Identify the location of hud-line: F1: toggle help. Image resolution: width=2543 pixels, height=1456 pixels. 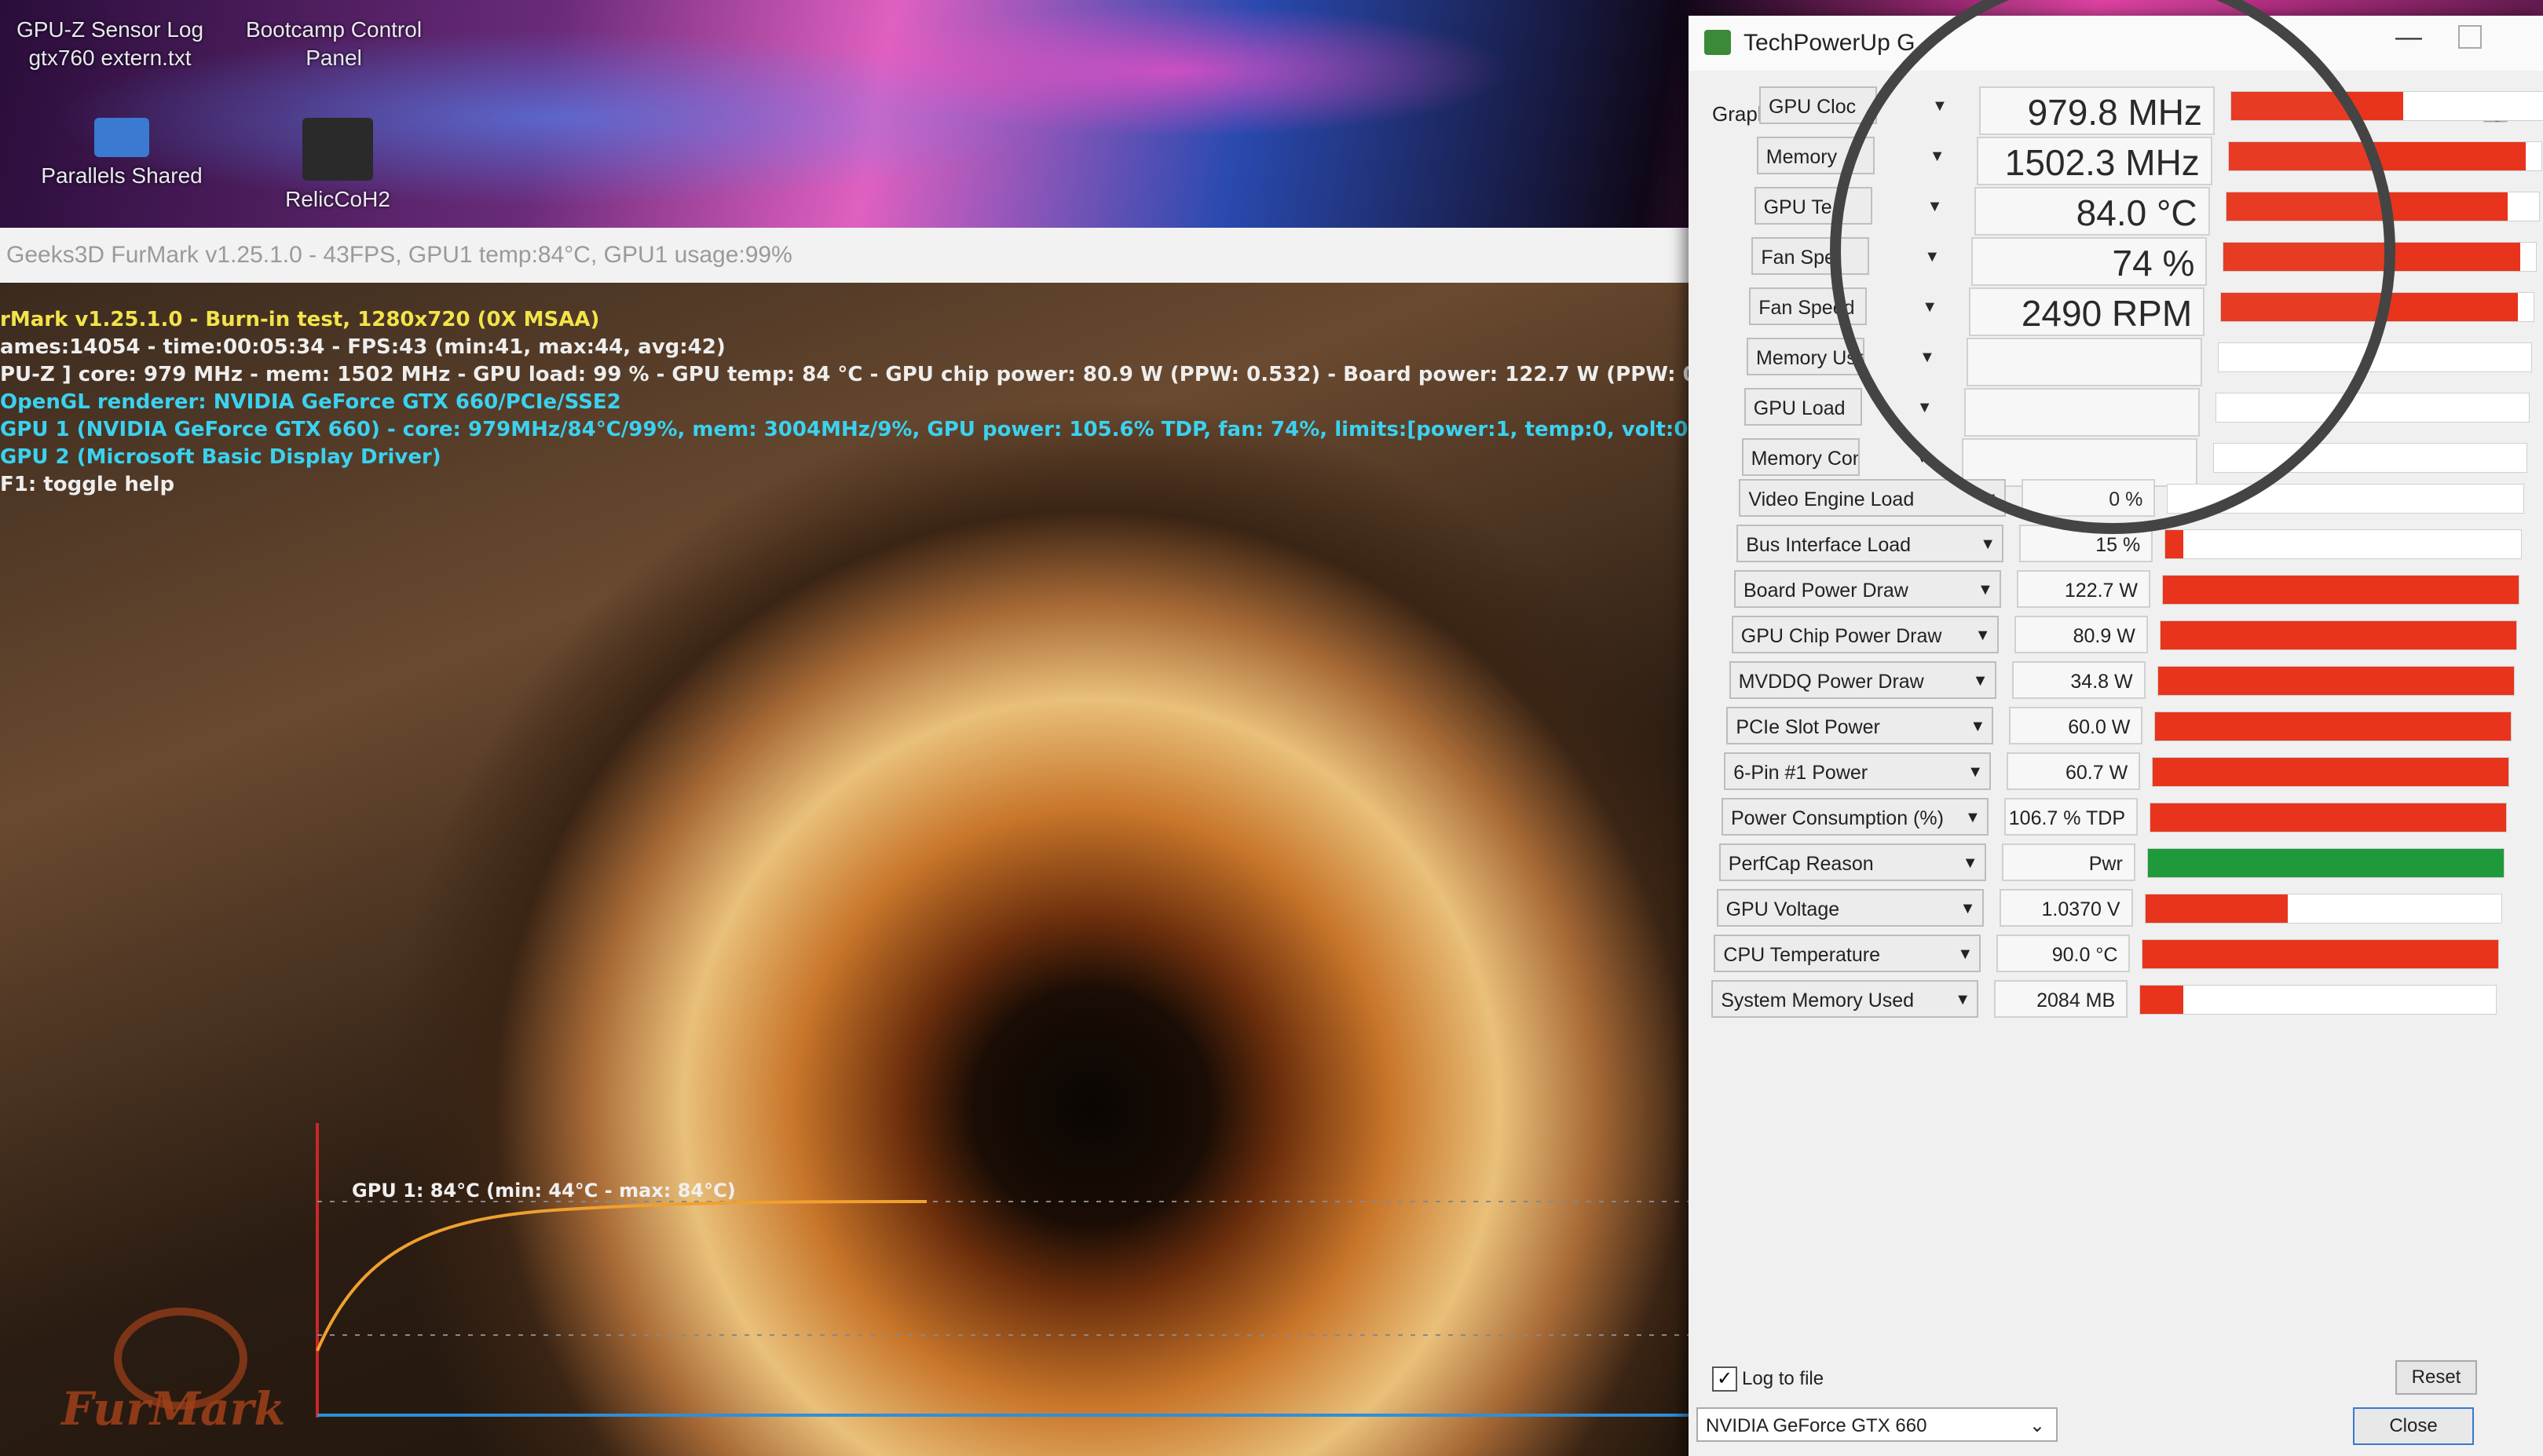
(87, 484).